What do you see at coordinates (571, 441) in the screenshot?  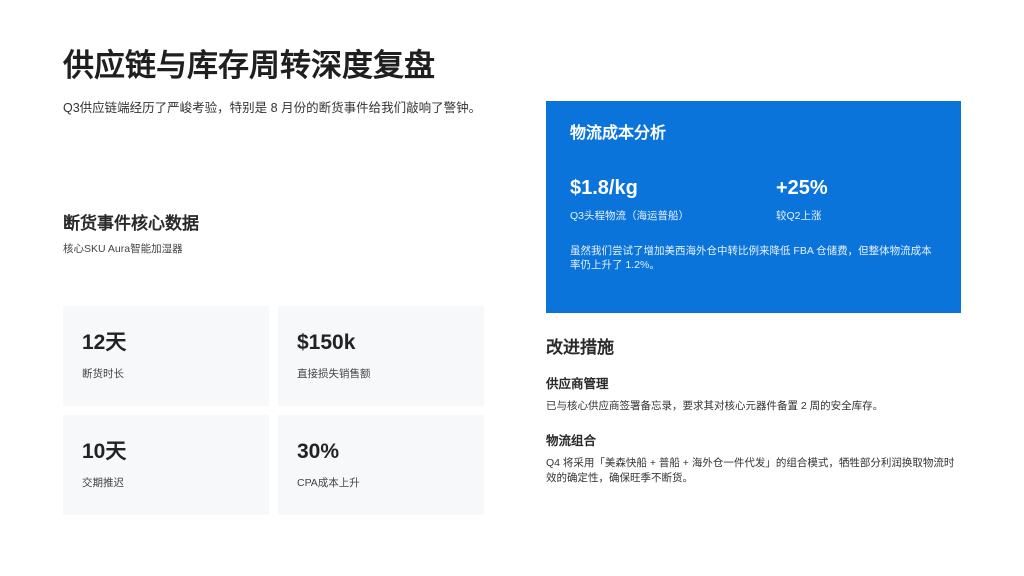 I see `improvement-item-title: 物流组合` at bounding box center [571, 441].